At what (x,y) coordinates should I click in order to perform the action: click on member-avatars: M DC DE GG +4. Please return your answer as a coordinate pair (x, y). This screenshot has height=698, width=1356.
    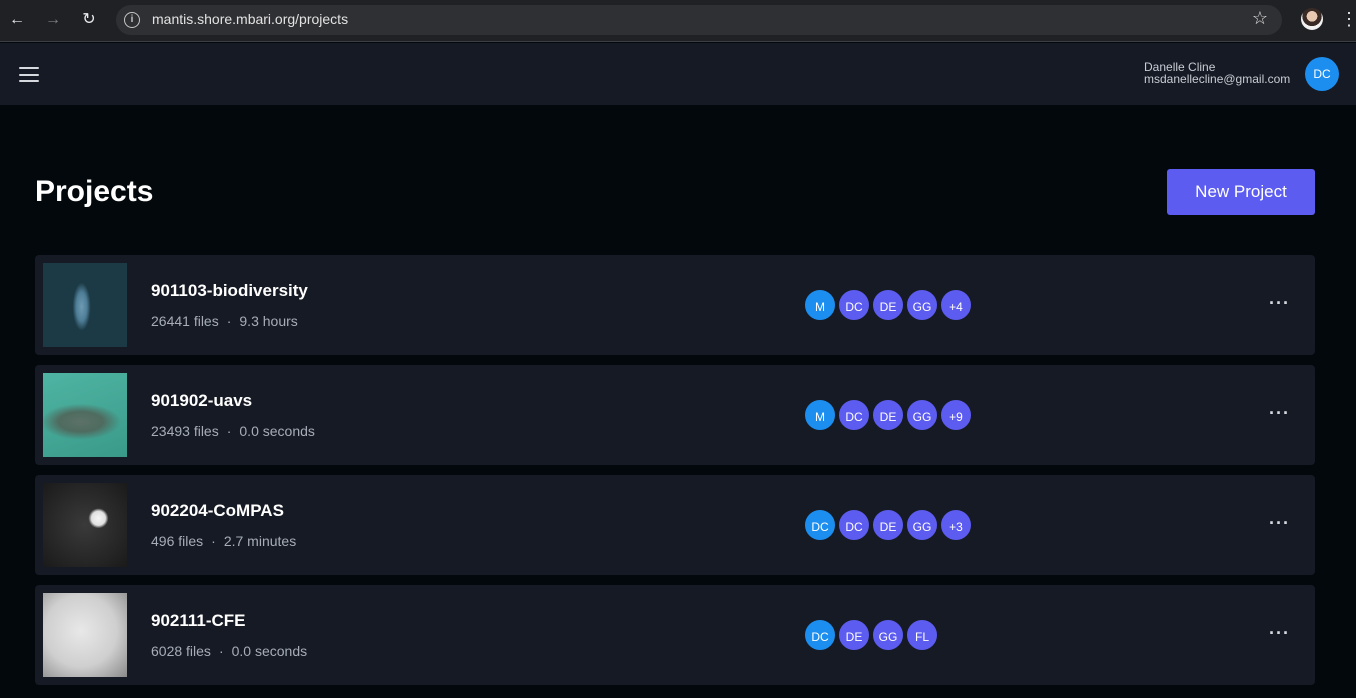
    Looking at the image, I should click on (888, 305).